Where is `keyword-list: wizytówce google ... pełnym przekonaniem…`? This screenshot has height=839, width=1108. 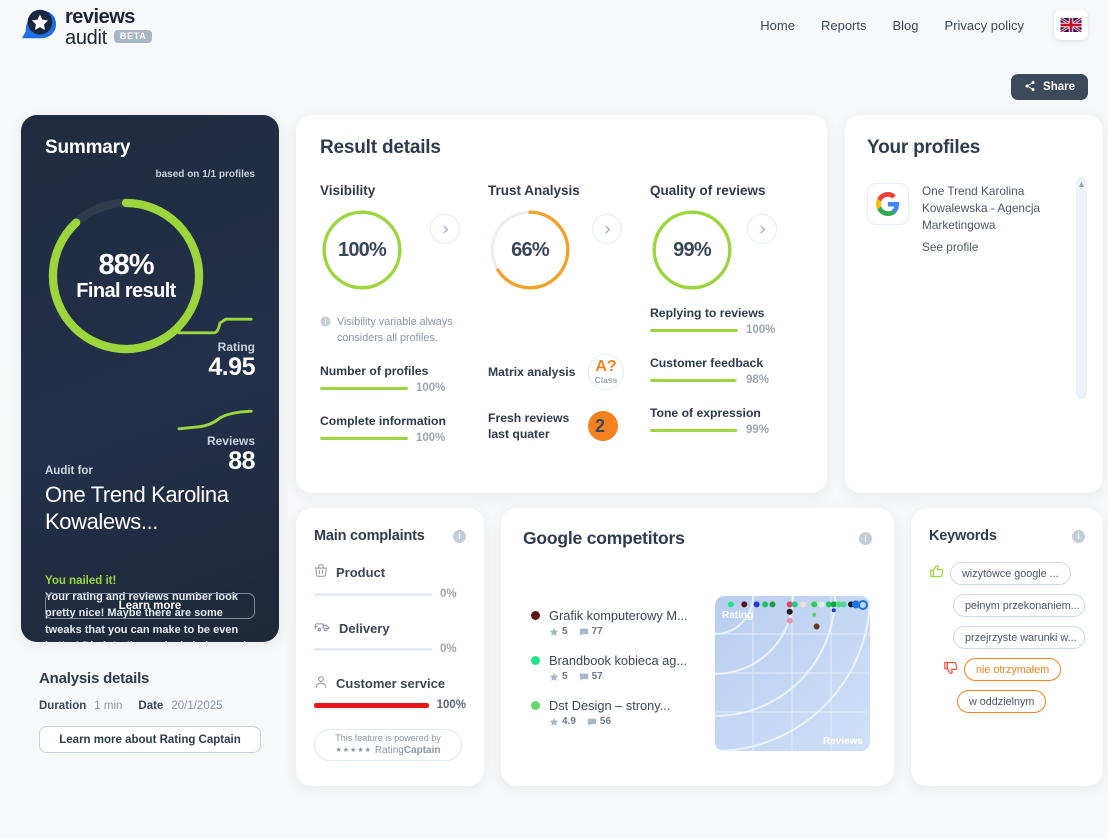
keyword-list: wizytówce google ... pełnym przekonaniem… is located at coordinates (1007, 637).